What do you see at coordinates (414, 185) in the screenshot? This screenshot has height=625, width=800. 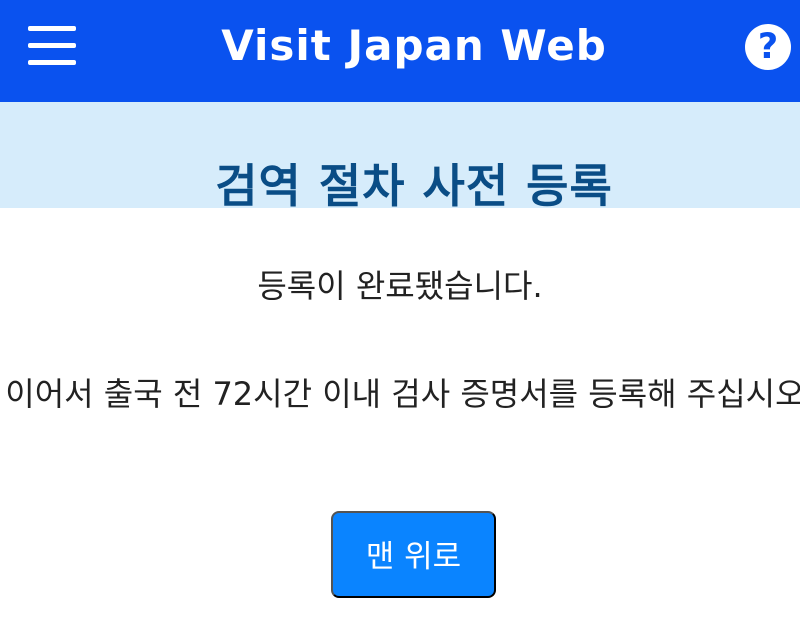 I see `section-title: 검역 절차 사전 등록` at bounding box center [414, 185].